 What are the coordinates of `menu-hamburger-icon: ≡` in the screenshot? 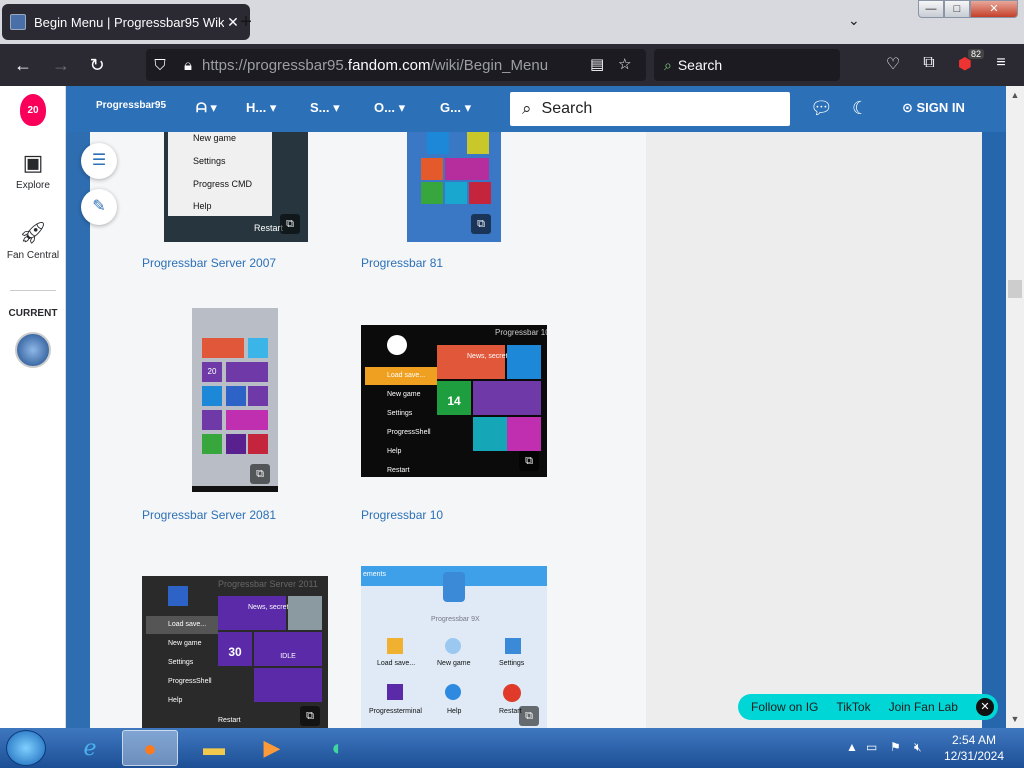 It's located at (1001, 63).